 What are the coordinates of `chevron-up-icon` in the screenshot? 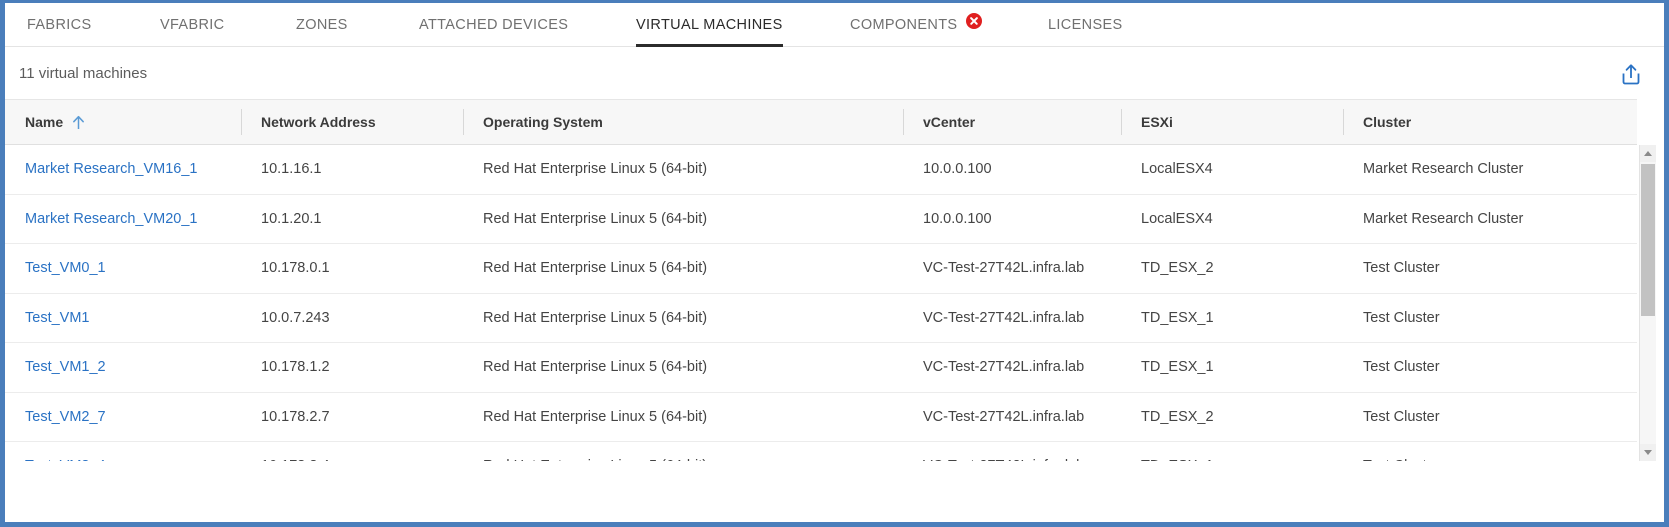 It's located at (1648, 153).